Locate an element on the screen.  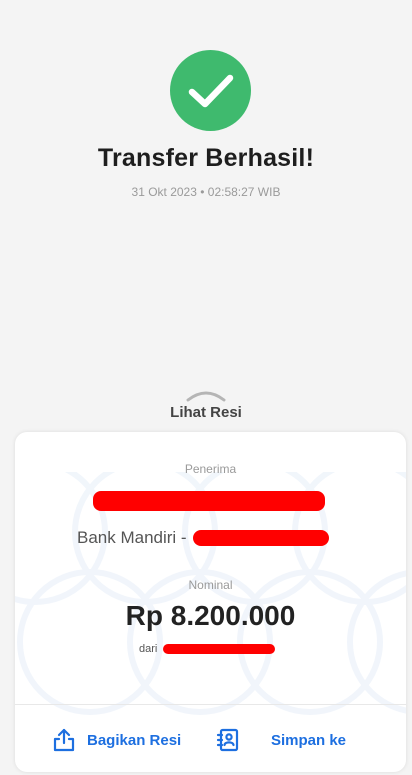
page-title: Transfer Berhasil! is located at coordinates (206, 158).